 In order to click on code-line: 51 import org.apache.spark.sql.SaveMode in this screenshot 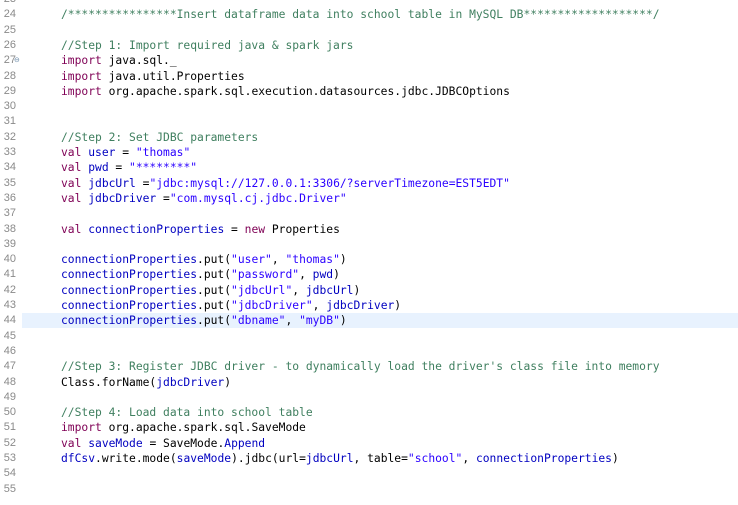, I will do `click(369, 427)`.